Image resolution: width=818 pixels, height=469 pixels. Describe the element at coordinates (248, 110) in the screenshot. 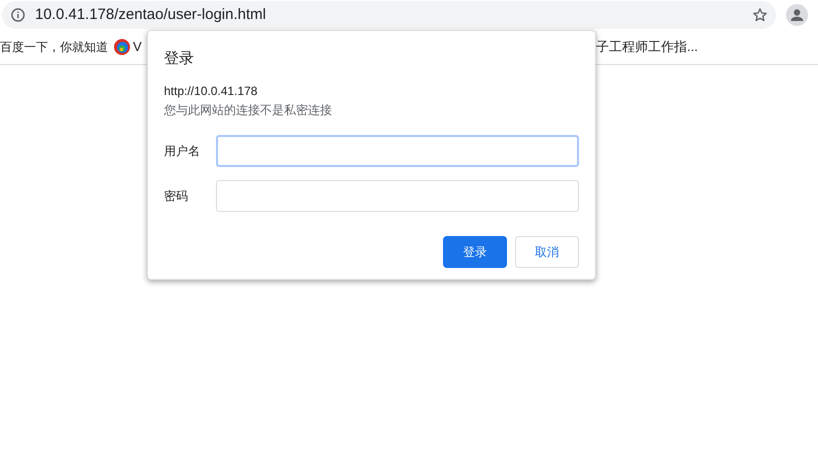

I see `privacy-notice: 您与此网站的连接不是私密连接` at that location.